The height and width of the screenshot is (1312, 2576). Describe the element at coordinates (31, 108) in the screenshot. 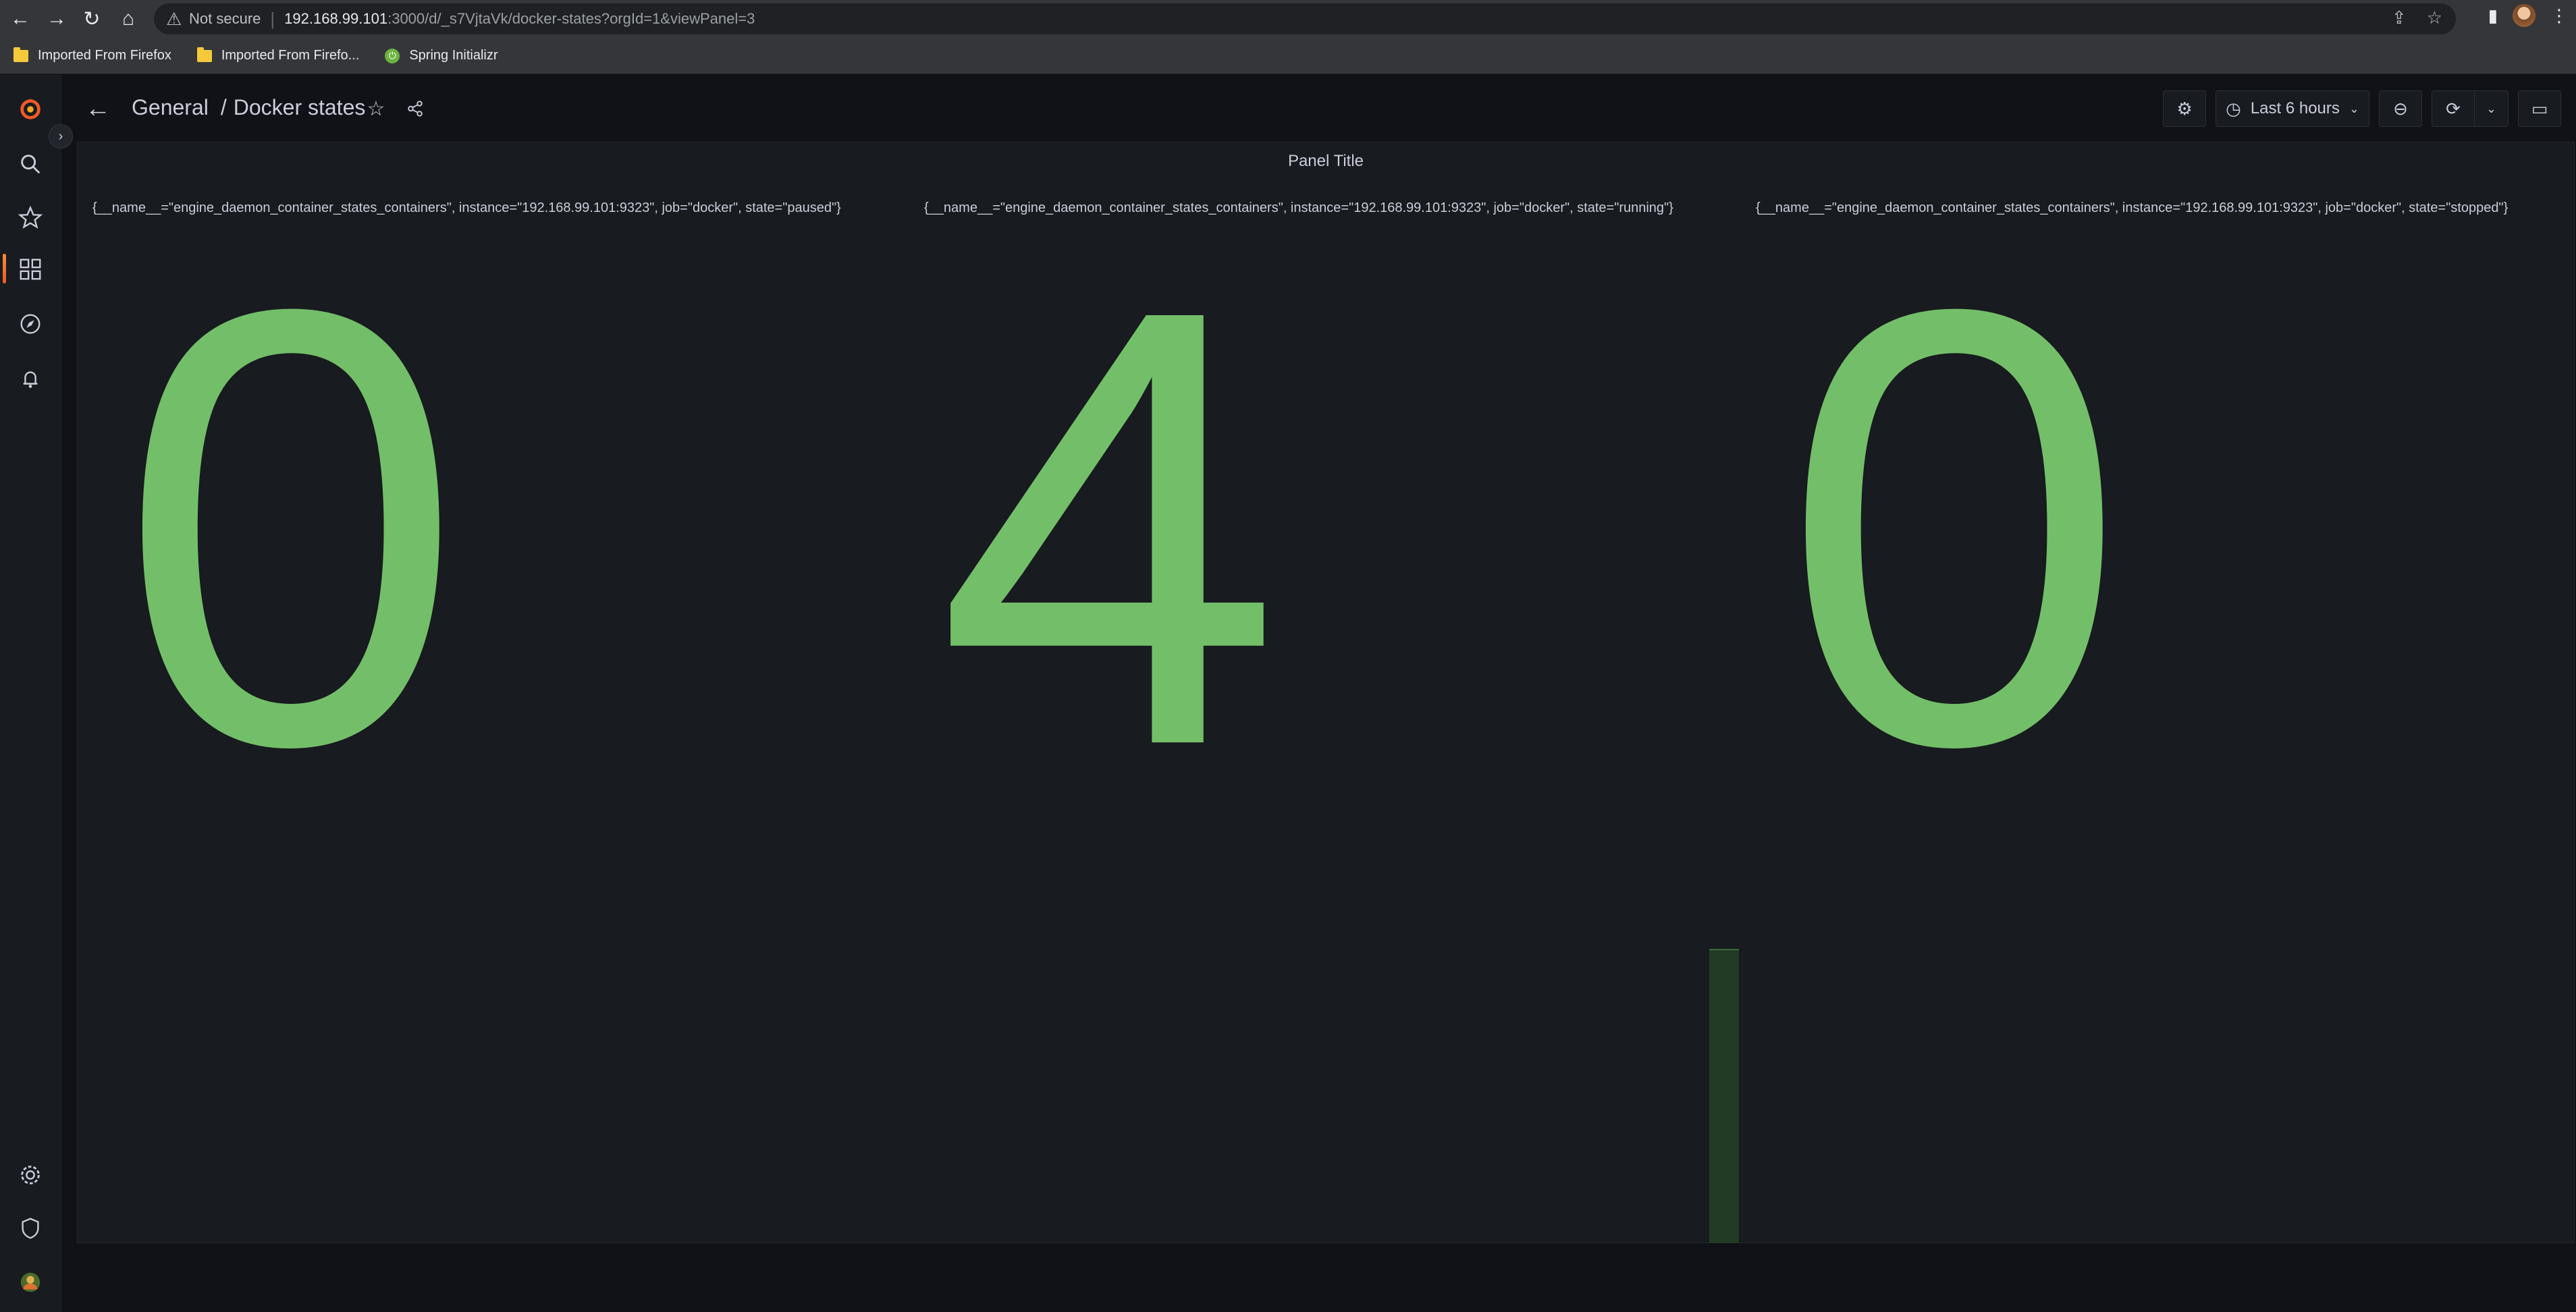

I see `grafana-logo-icon` at that location.